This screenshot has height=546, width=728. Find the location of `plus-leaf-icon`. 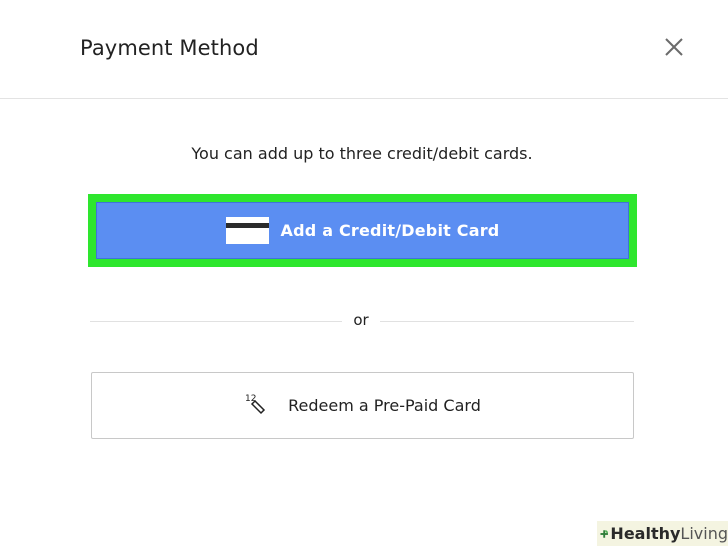

plus-leaf-icon is located at coordinates (604, 533).